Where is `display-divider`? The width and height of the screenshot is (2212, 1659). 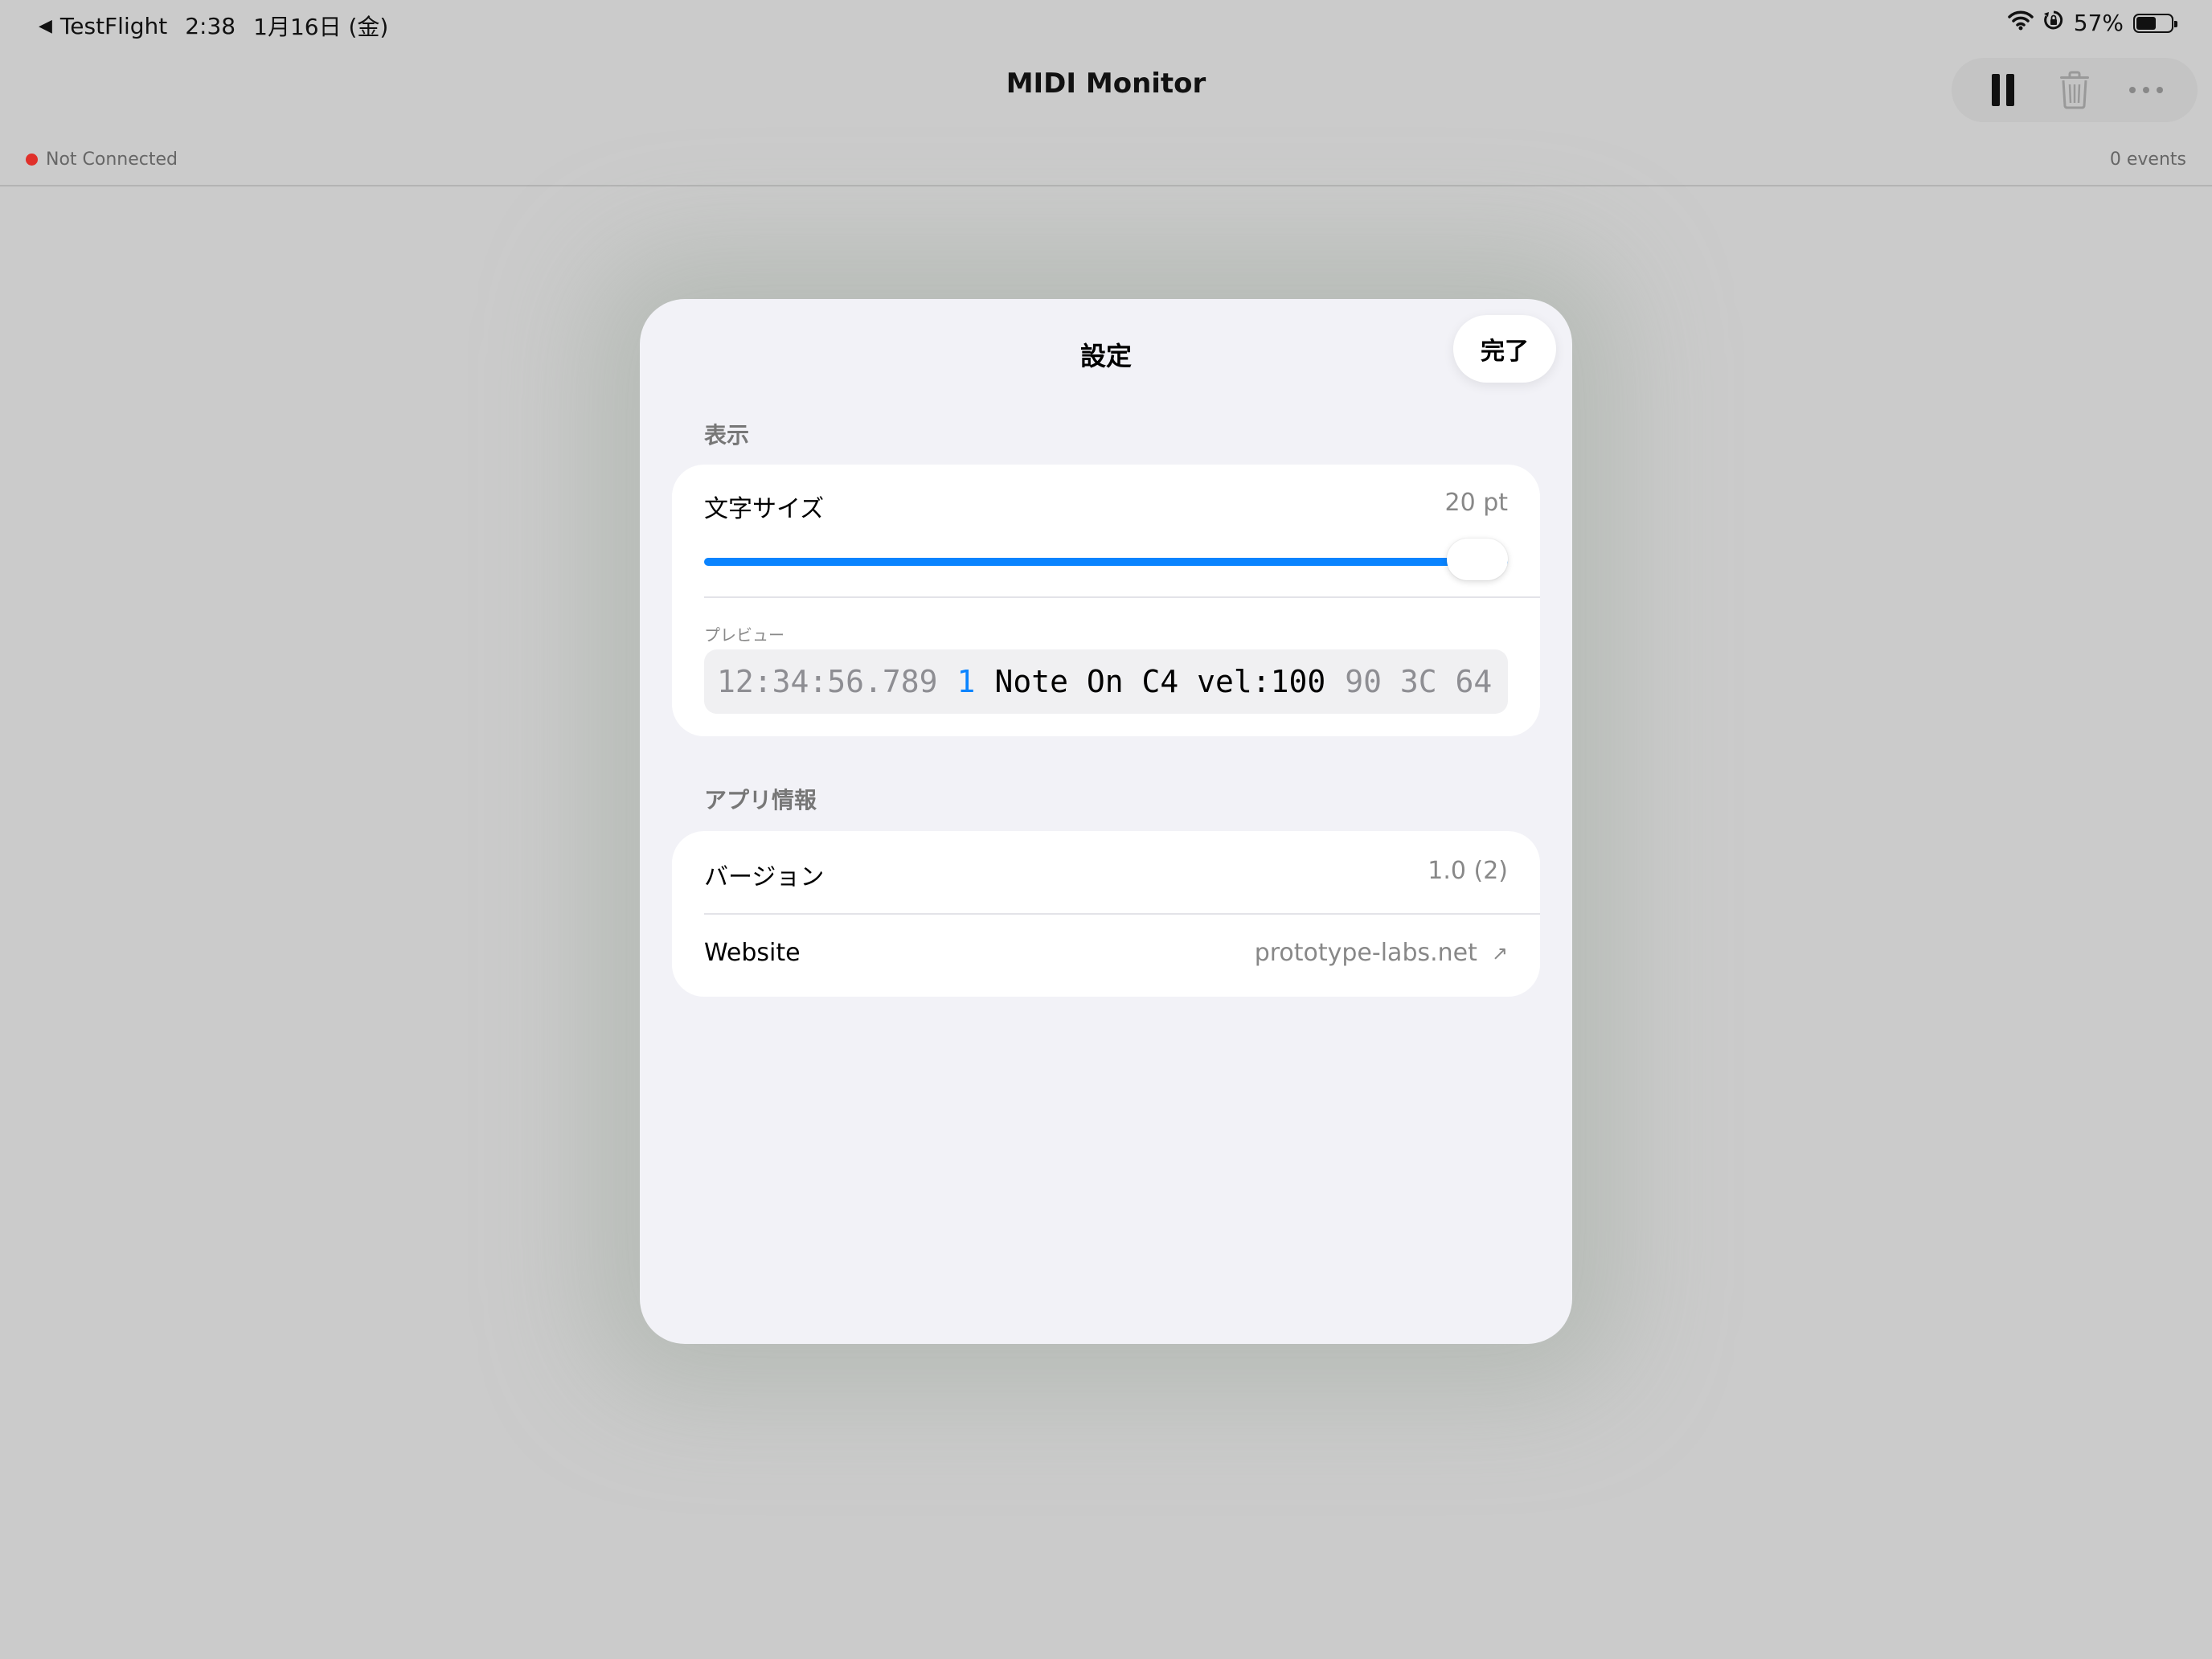
display-divider is located at coordinates (1122, 597).